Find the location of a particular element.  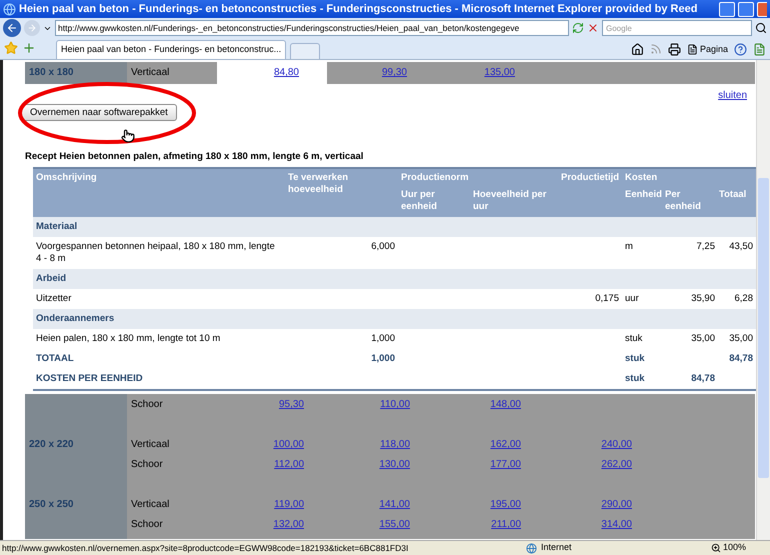

table-cell: KOSTEN PER EENHEID is located at coordinates (89, 378).